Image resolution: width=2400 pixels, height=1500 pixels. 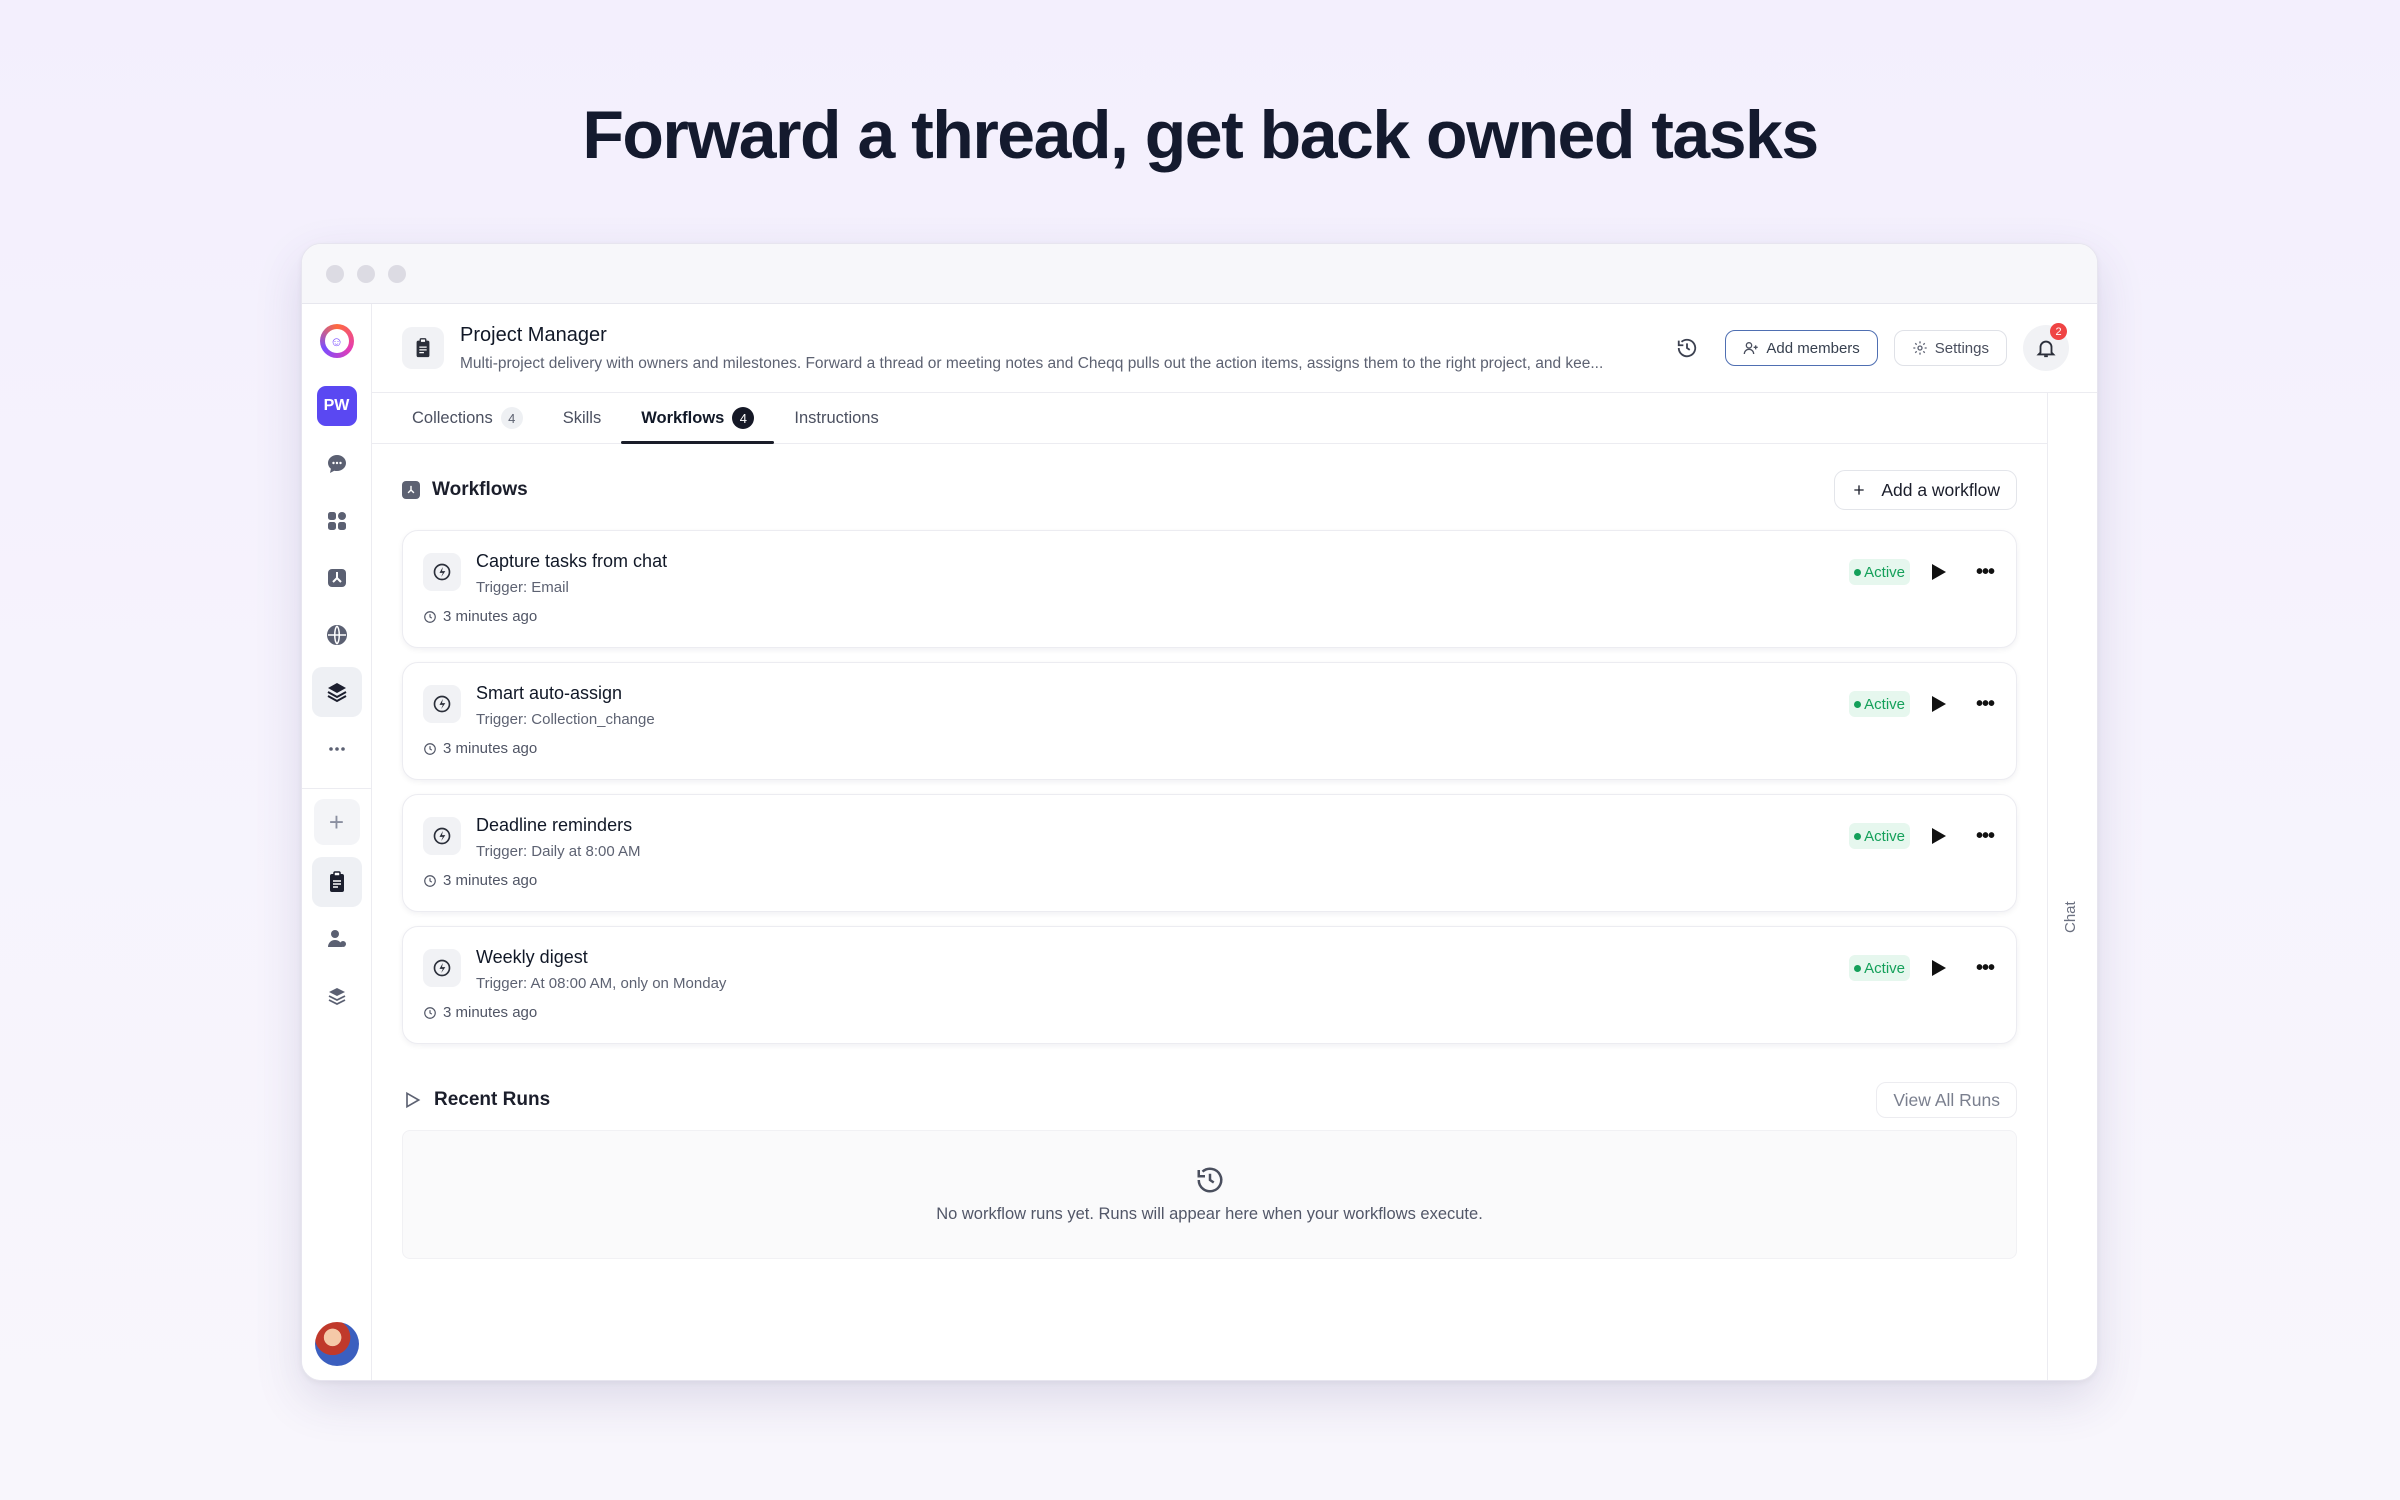 I want to click on tab-label: Instructions, so click(x=836, y=417).